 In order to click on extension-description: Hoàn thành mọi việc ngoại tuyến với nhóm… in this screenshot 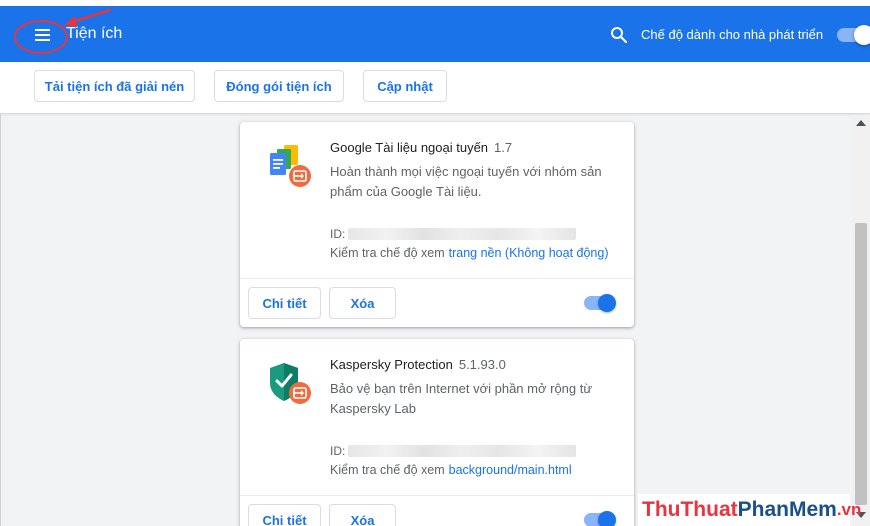, I will do `click(466, 181)`.